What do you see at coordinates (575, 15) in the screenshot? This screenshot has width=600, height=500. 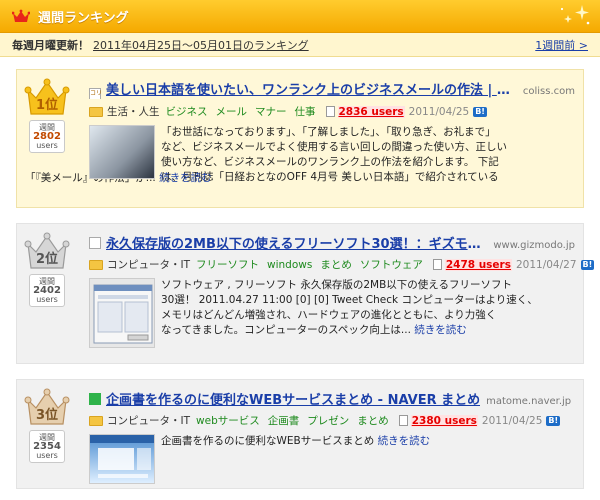 I see `sparkle-icon` at bounding box center [575, 15].